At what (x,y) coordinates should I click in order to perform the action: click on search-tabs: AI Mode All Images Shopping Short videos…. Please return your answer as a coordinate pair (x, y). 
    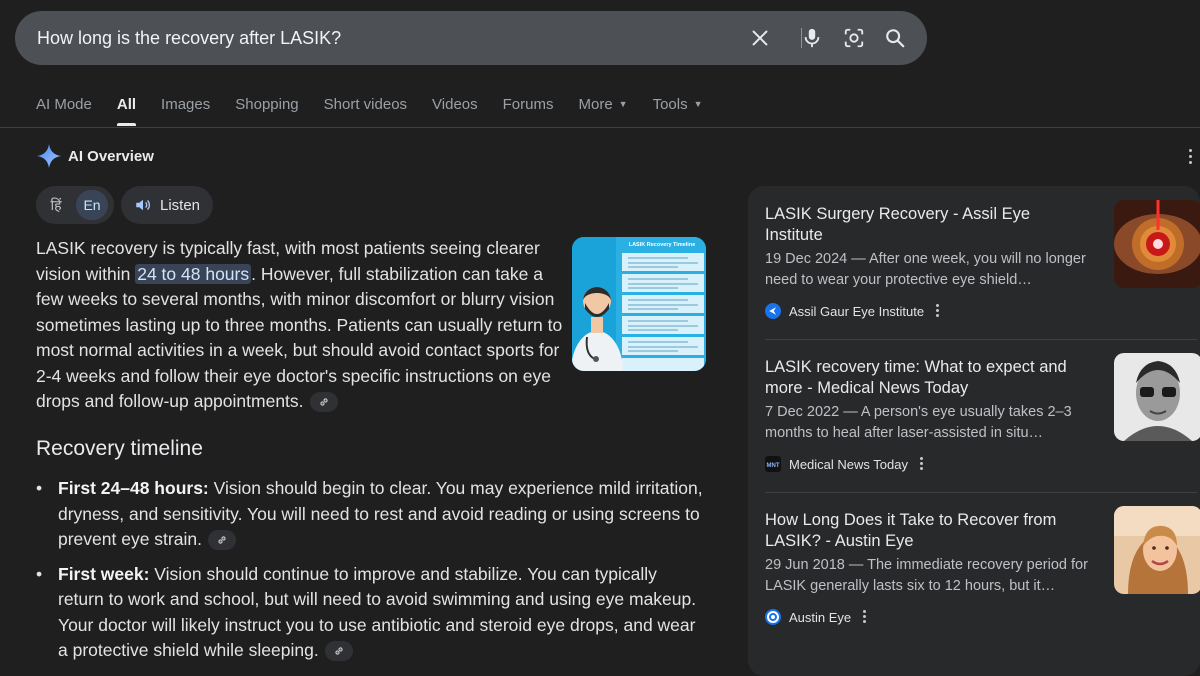
    Looking at the image, I should click on (382, 112).